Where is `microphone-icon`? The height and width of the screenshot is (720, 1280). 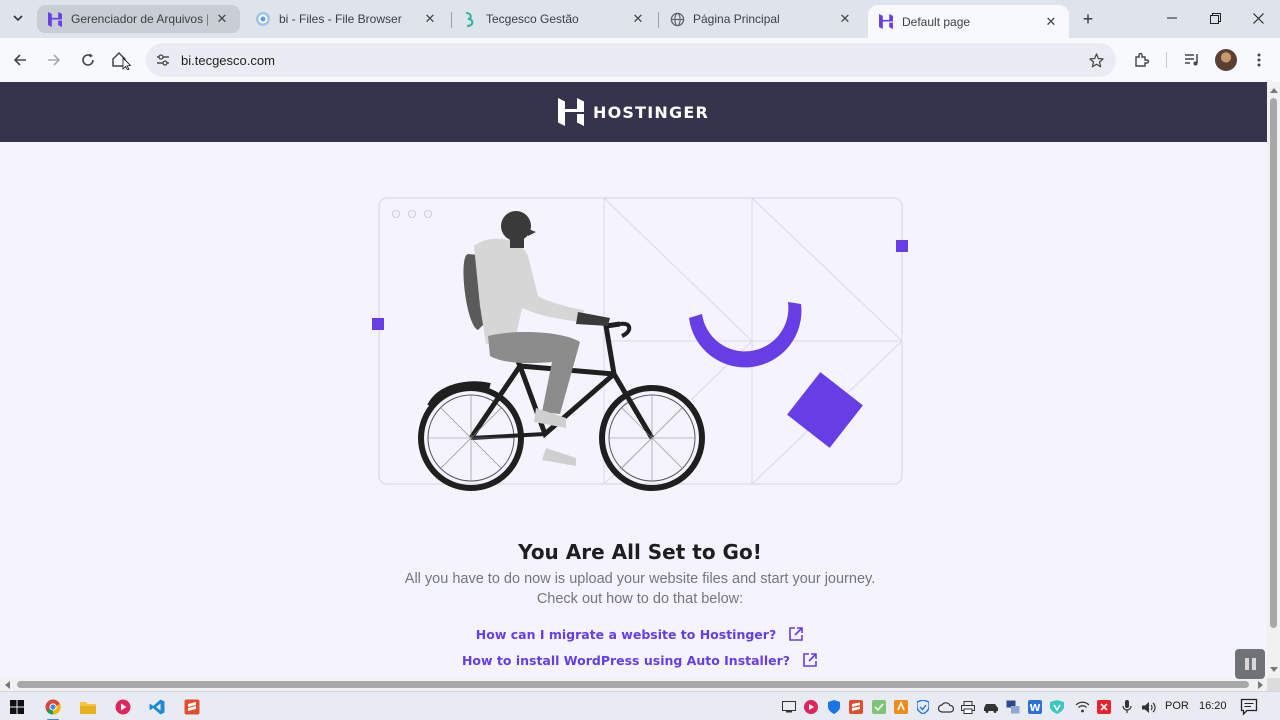
microphone-icon is located at coordinates (1127, 707).